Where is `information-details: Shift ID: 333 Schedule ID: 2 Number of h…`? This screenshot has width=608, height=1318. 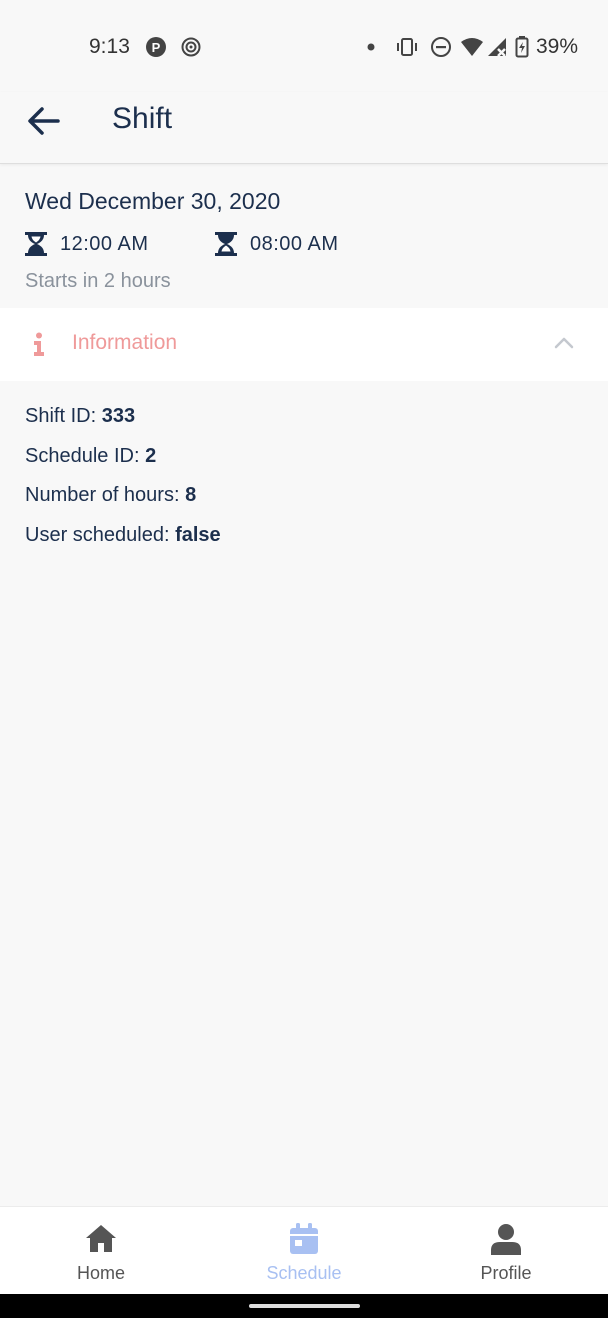 information-details: Shift ID: 333 Schedule ID: 2 Number of h… is located at coordinates (123, 484).